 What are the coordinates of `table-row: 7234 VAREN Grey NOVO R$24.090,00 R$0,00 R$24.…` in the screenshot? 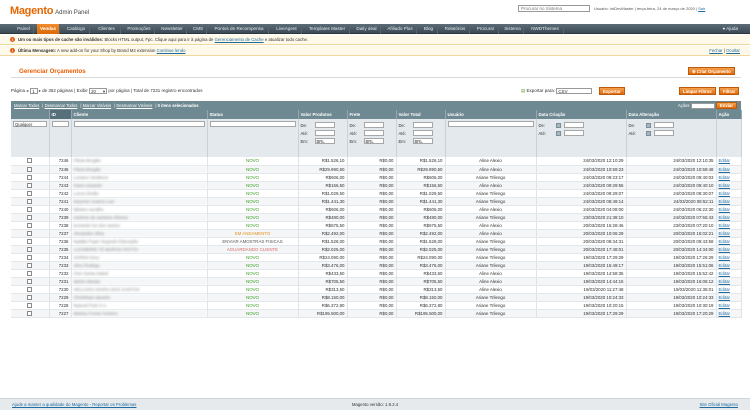 It's located at (376, 257).